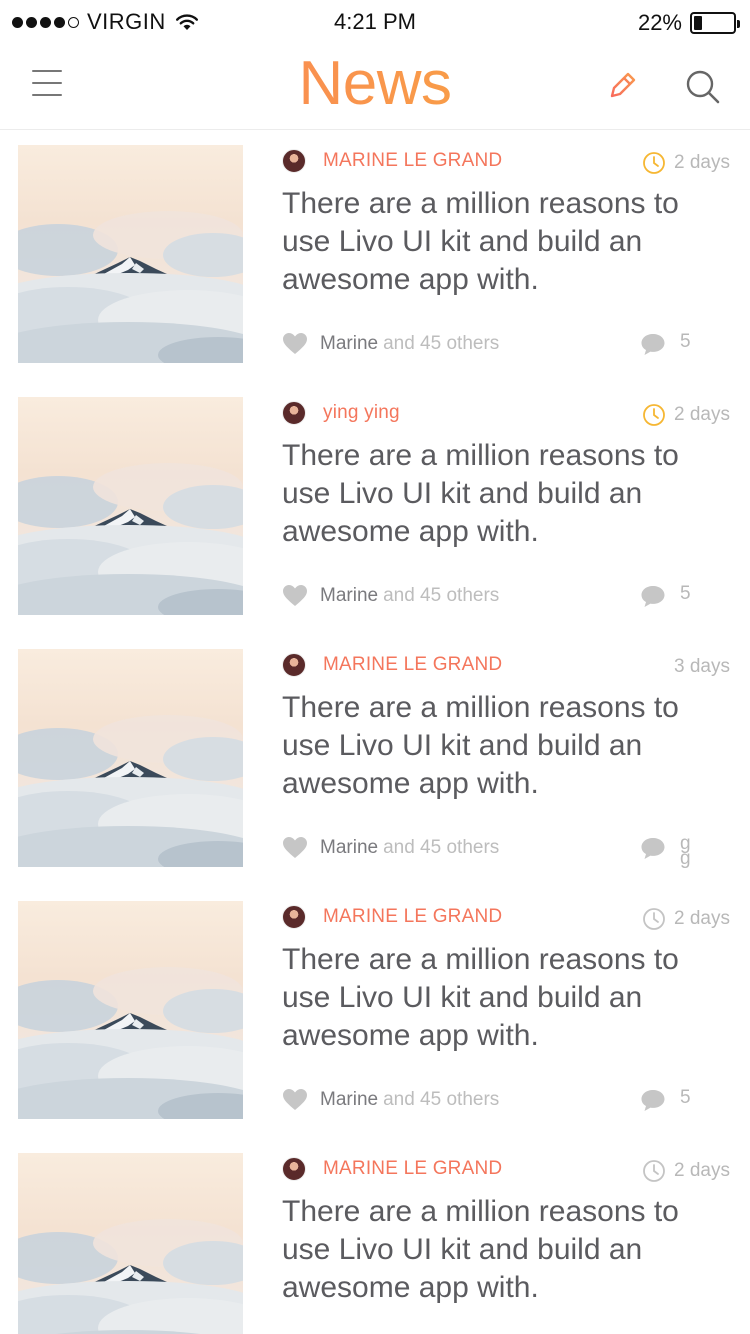 The height and width of the screenshot is (1334, 750). What do you see at coordinates (659, 22) in the screenshot?
I see `battery-percentage: 22%` at bounding box center [659, 22].